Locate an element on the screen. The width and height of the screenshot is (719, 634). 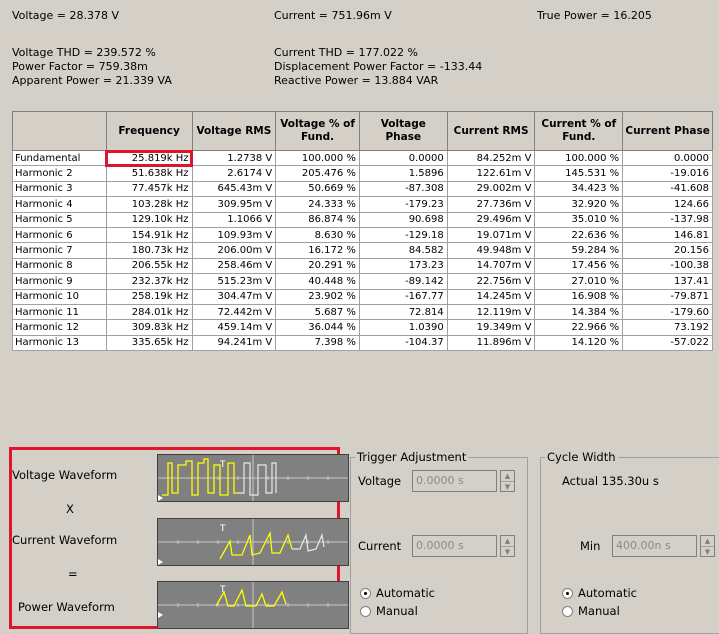
voltage-waveform-display: T is located at coordinates (253, 478).